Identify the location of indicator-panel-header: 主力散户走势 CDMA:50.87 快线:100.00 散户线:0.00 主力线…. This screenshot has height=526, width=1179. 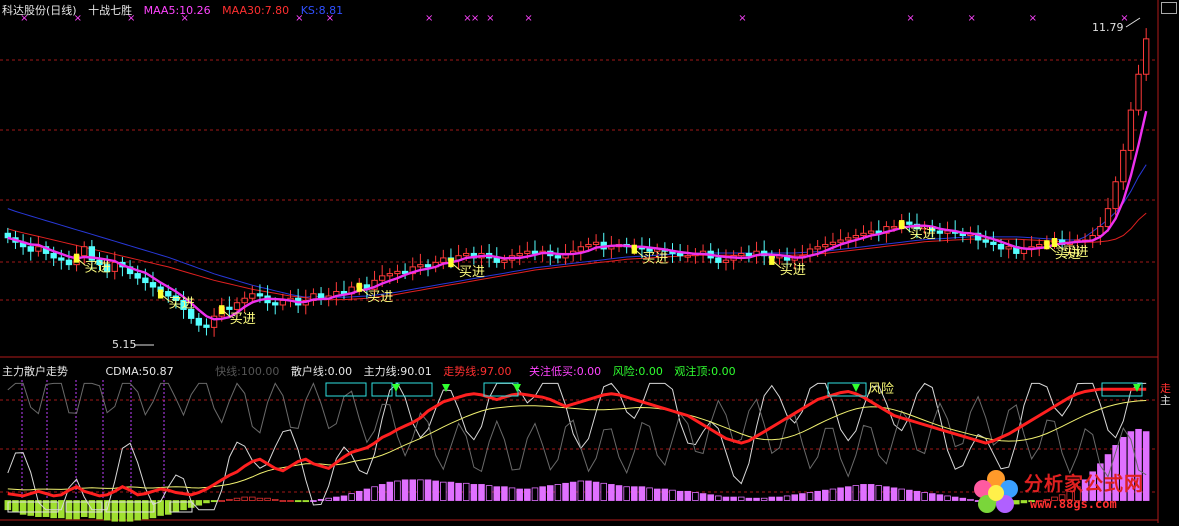
(373, 371).